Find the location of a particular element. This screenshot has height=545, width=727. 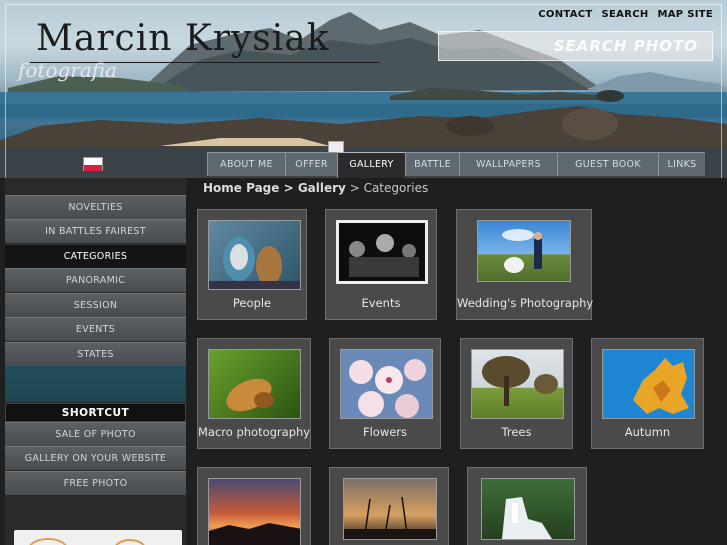

breadcrumb-home: Home Page is located at coordinates (241, 188).